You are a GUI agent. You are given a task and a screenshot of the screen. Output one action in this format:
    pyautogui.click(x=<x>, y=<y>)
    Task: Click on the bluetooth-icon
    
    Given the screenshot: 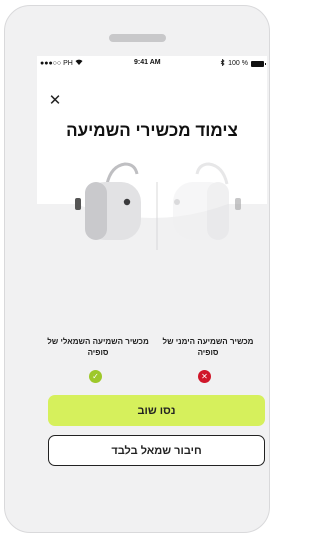 What is the action you would take?
    pyautogui.click(x=222, y=63)
    